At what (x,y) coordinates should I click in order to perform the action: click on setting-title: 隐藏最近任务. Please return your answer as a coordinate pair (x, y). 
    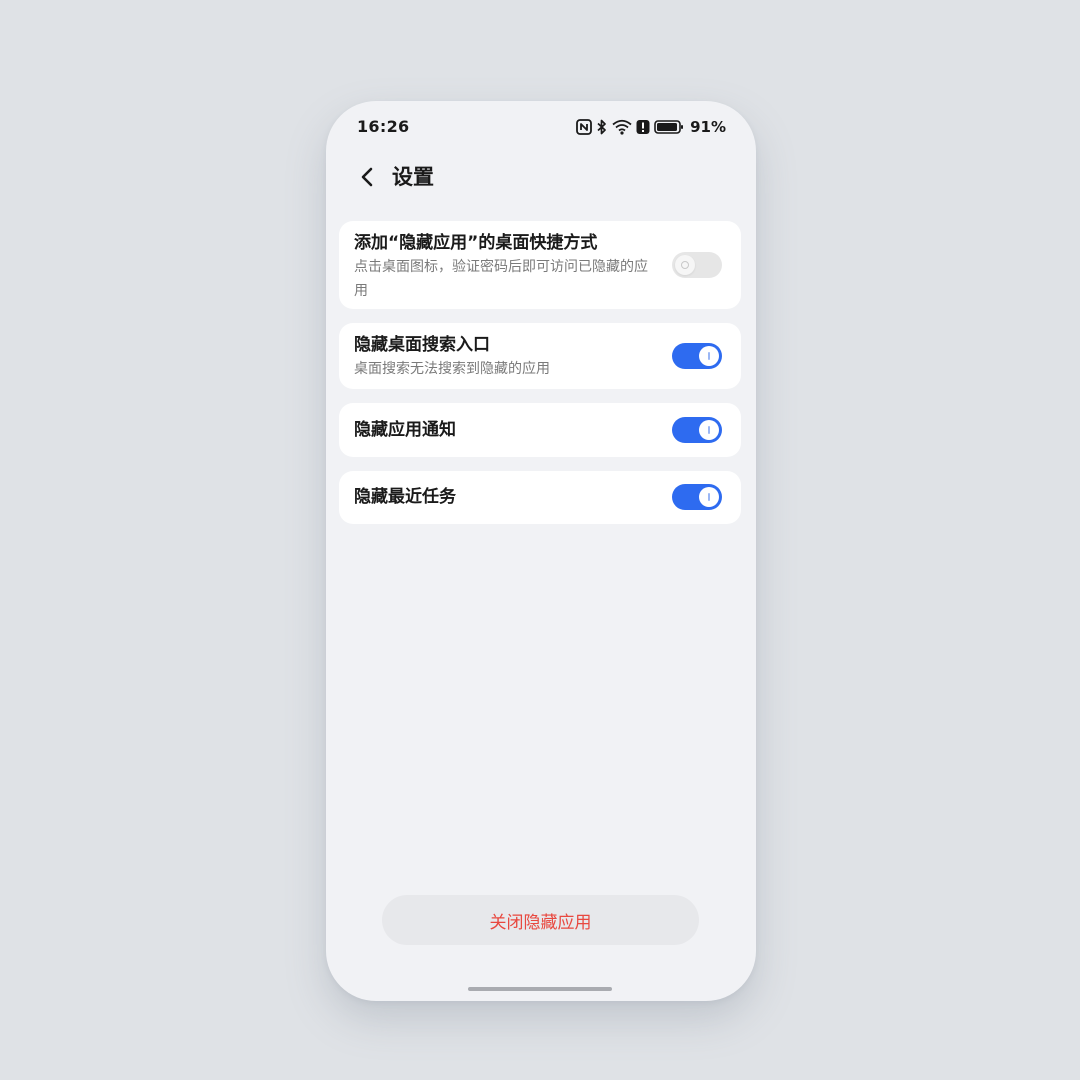
    Looking at the image, I should click on (405, 497).